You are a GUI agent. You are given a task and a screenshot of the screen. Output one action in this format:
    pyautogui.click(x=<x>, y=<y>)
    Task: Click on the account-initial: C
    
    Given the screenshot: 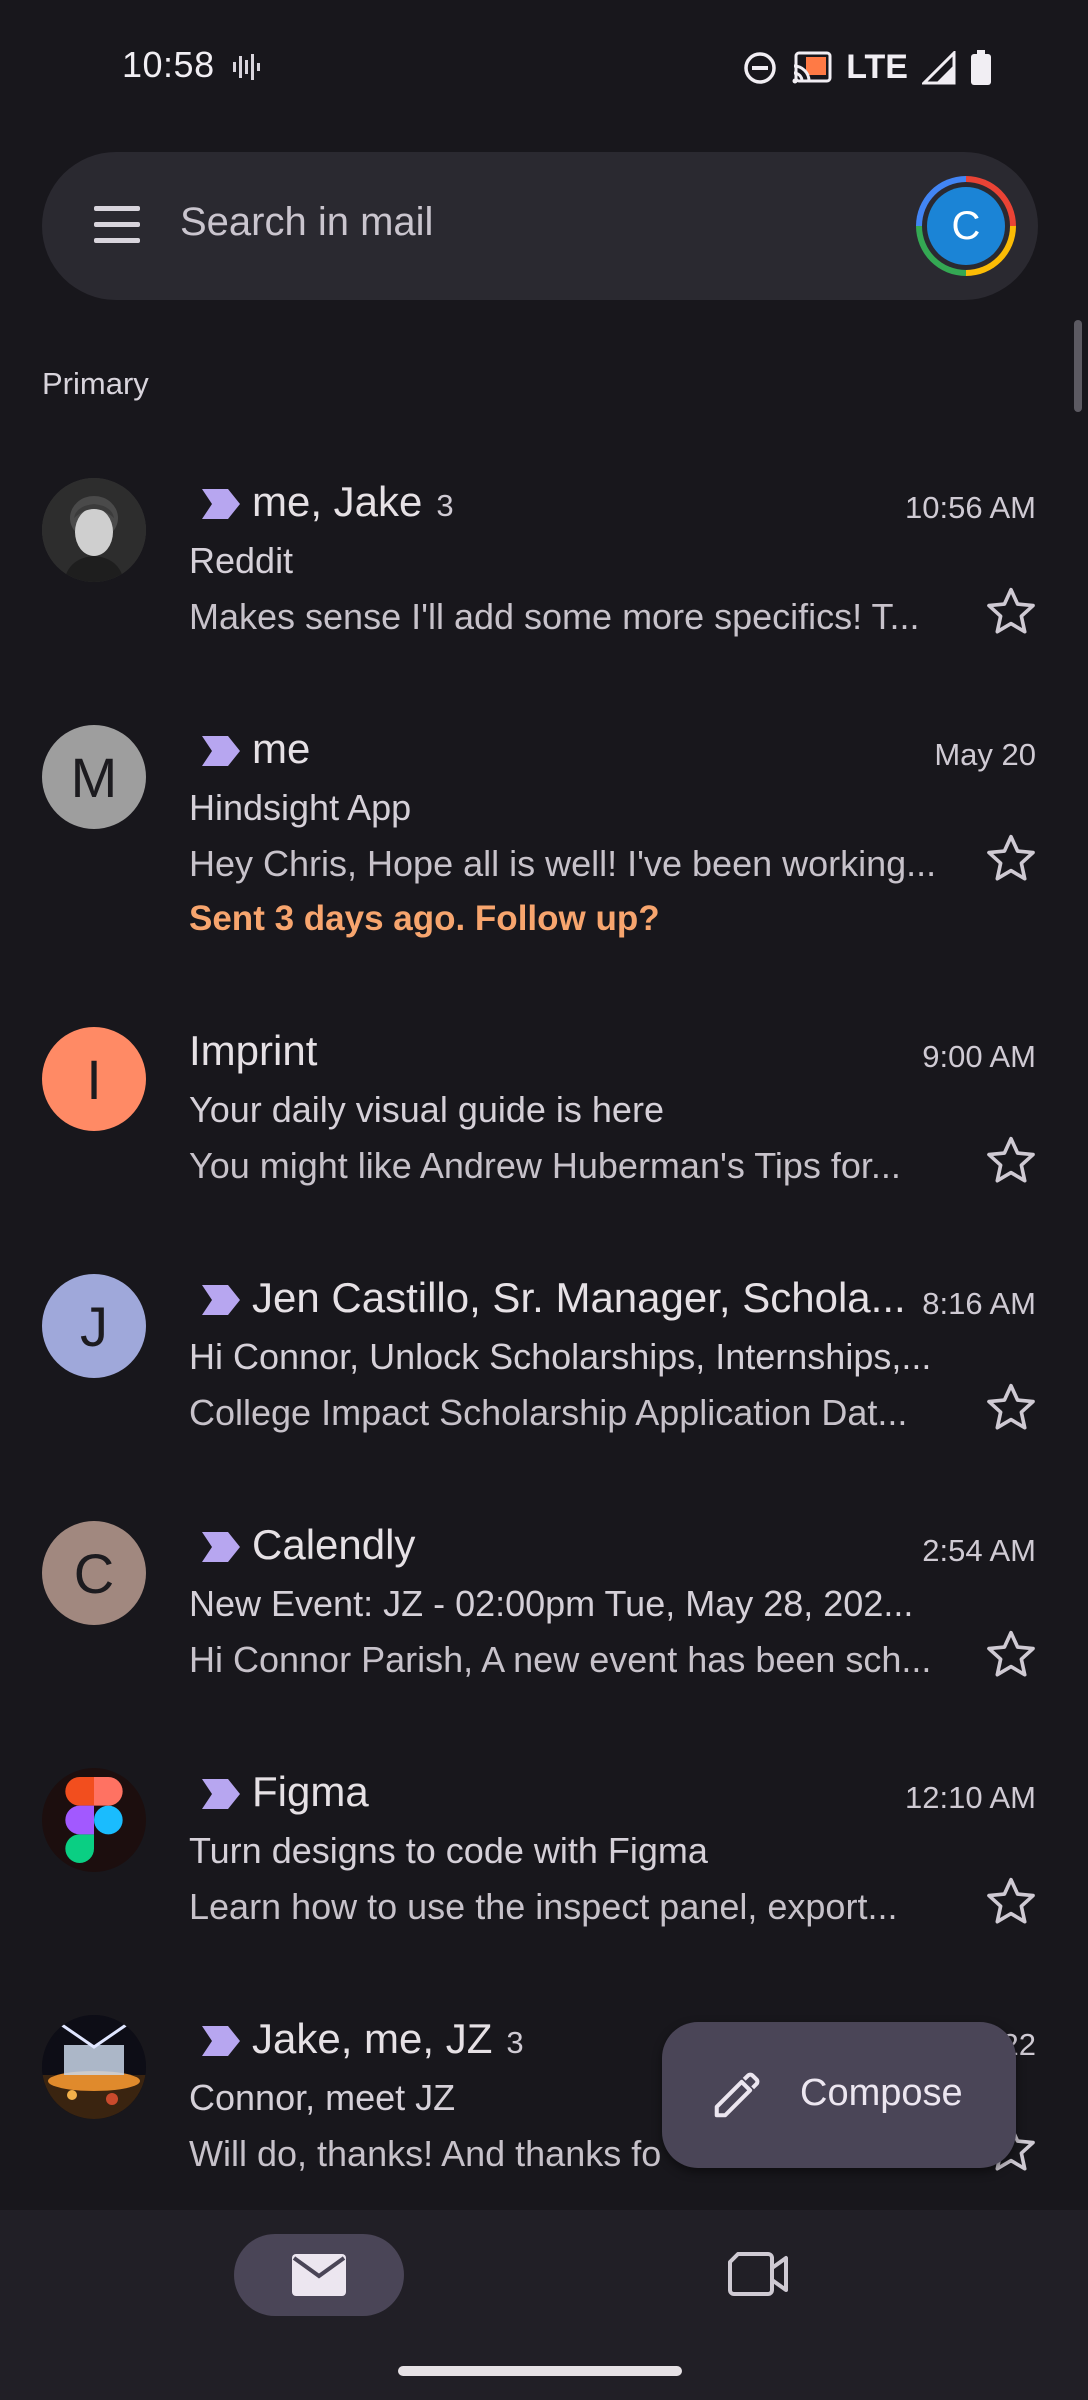 What is the action you would take?
    pyautogui.click(x=966, y=226)
    